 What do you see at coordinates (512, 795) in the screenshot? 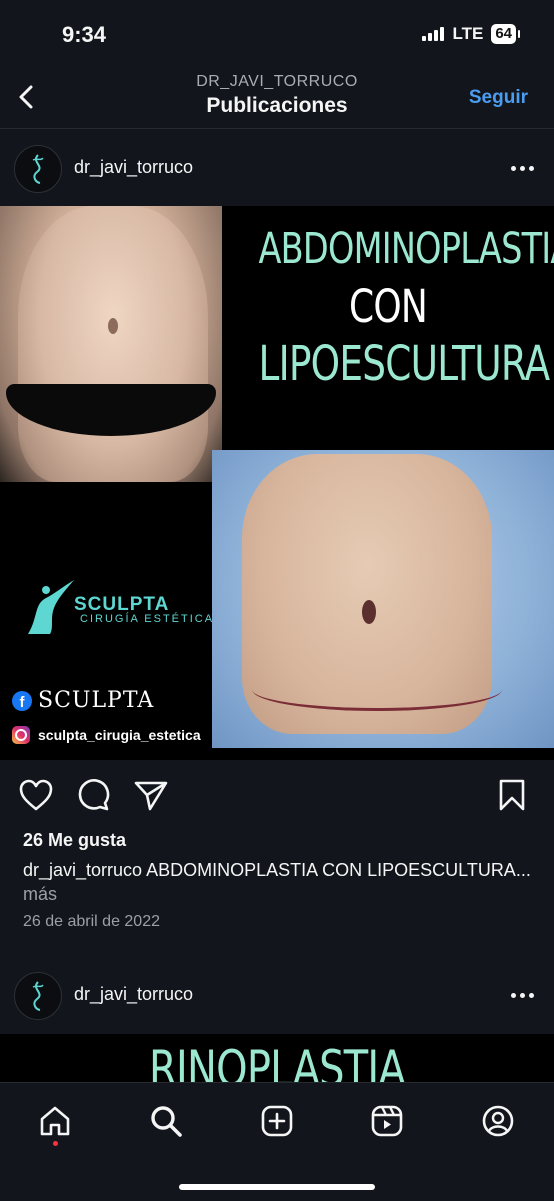
I see `bookmark-icon` at bounding box center [512, 795].